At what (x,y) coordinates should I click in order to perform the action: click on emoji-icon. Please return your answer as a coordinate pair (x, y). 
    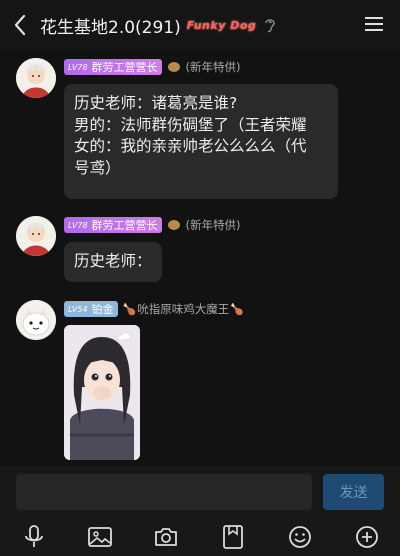
    Looking at the image, I should click on (300, 537).